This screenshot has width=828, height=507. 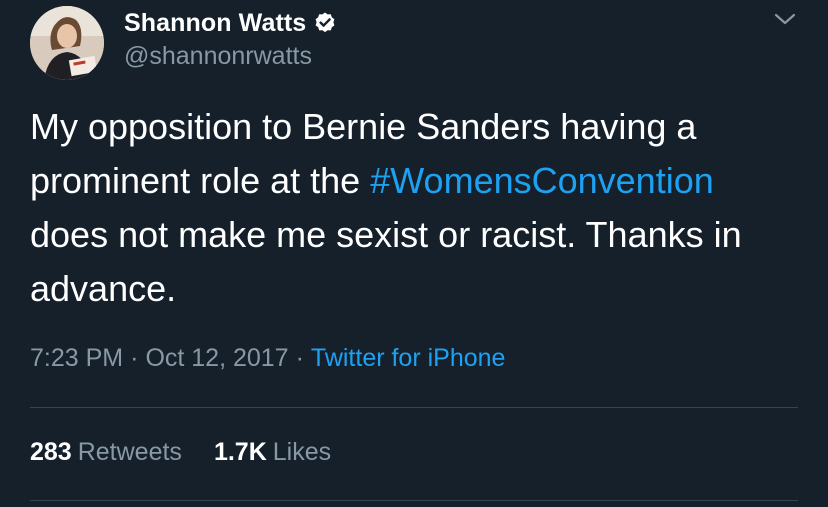 I want to click on retweets-label: Retweets, so click(x=129, y=452).